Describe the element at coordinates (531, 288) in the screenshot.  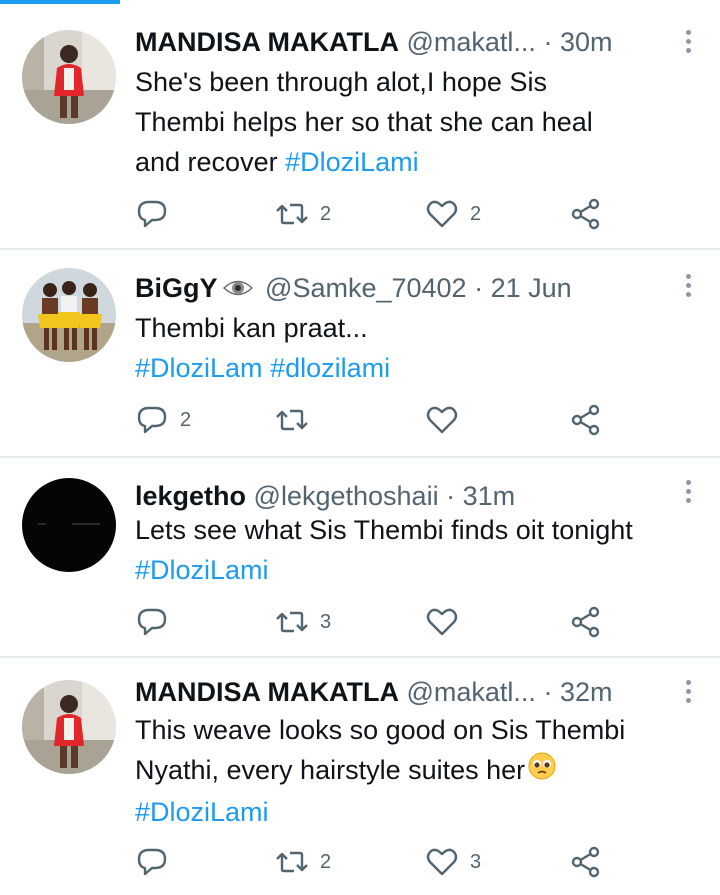
I see `timestamp: 21 Jun` at that location.